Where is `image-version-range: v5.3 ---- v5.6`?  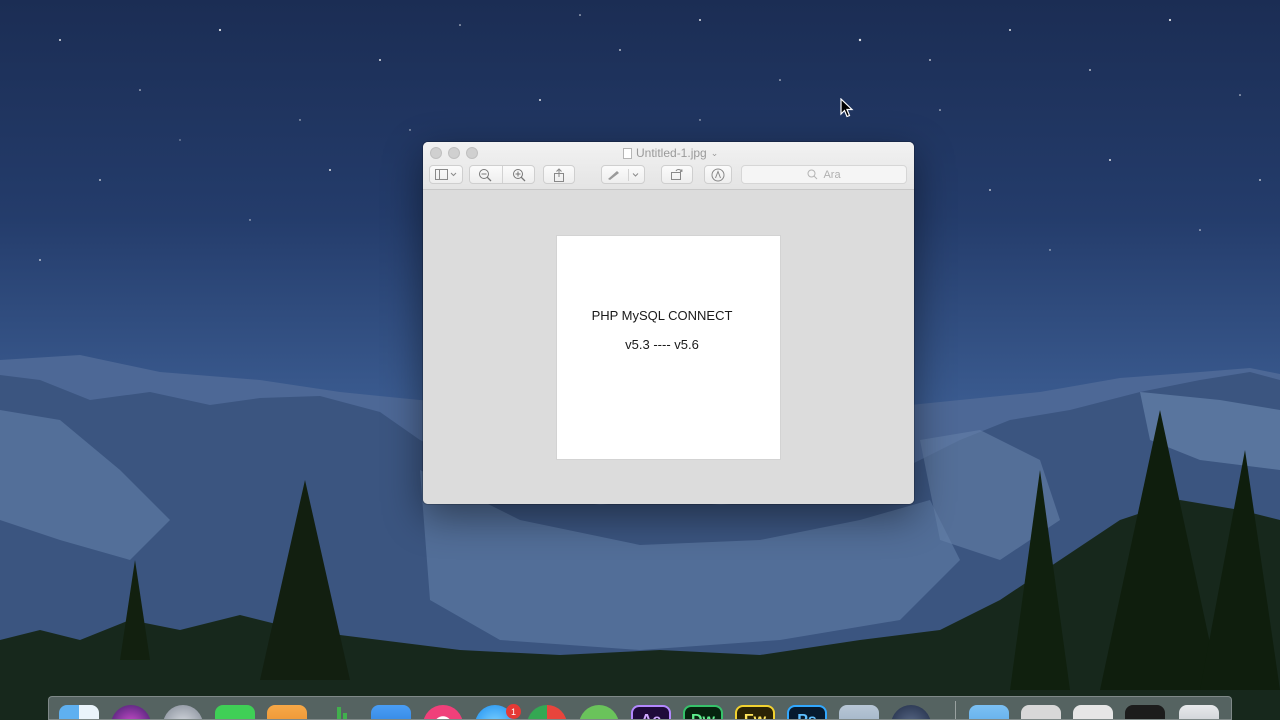
image-version-range: v5.3 ---- v5.6 is located at coordinates (662, 344).